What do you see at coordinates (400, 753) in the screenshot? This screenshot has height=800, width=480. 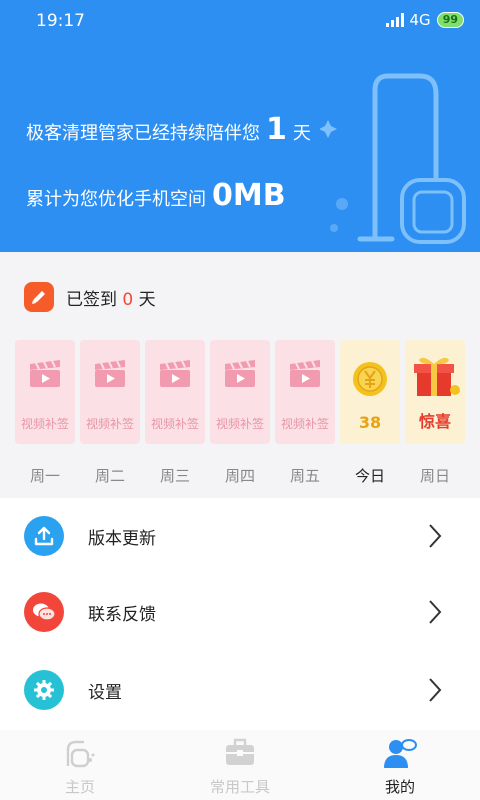 I see `user-icon` at bounding box center [400, 753].